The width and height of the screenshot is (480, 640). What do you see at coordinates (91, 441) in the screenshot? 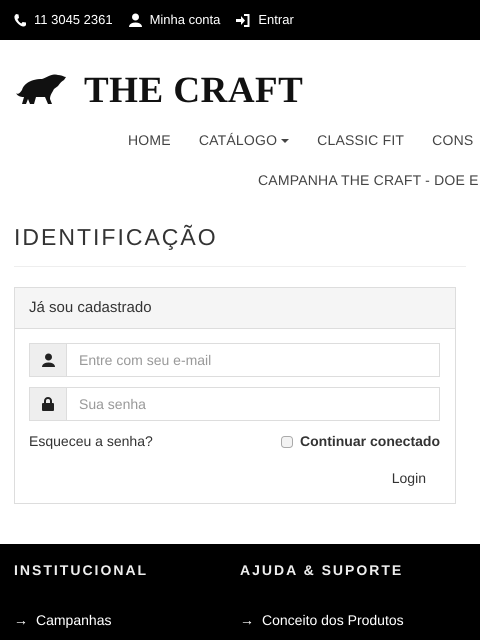
I see `forgot-password-link: Esqueceu a senha?` at bounding box center [91, 441].